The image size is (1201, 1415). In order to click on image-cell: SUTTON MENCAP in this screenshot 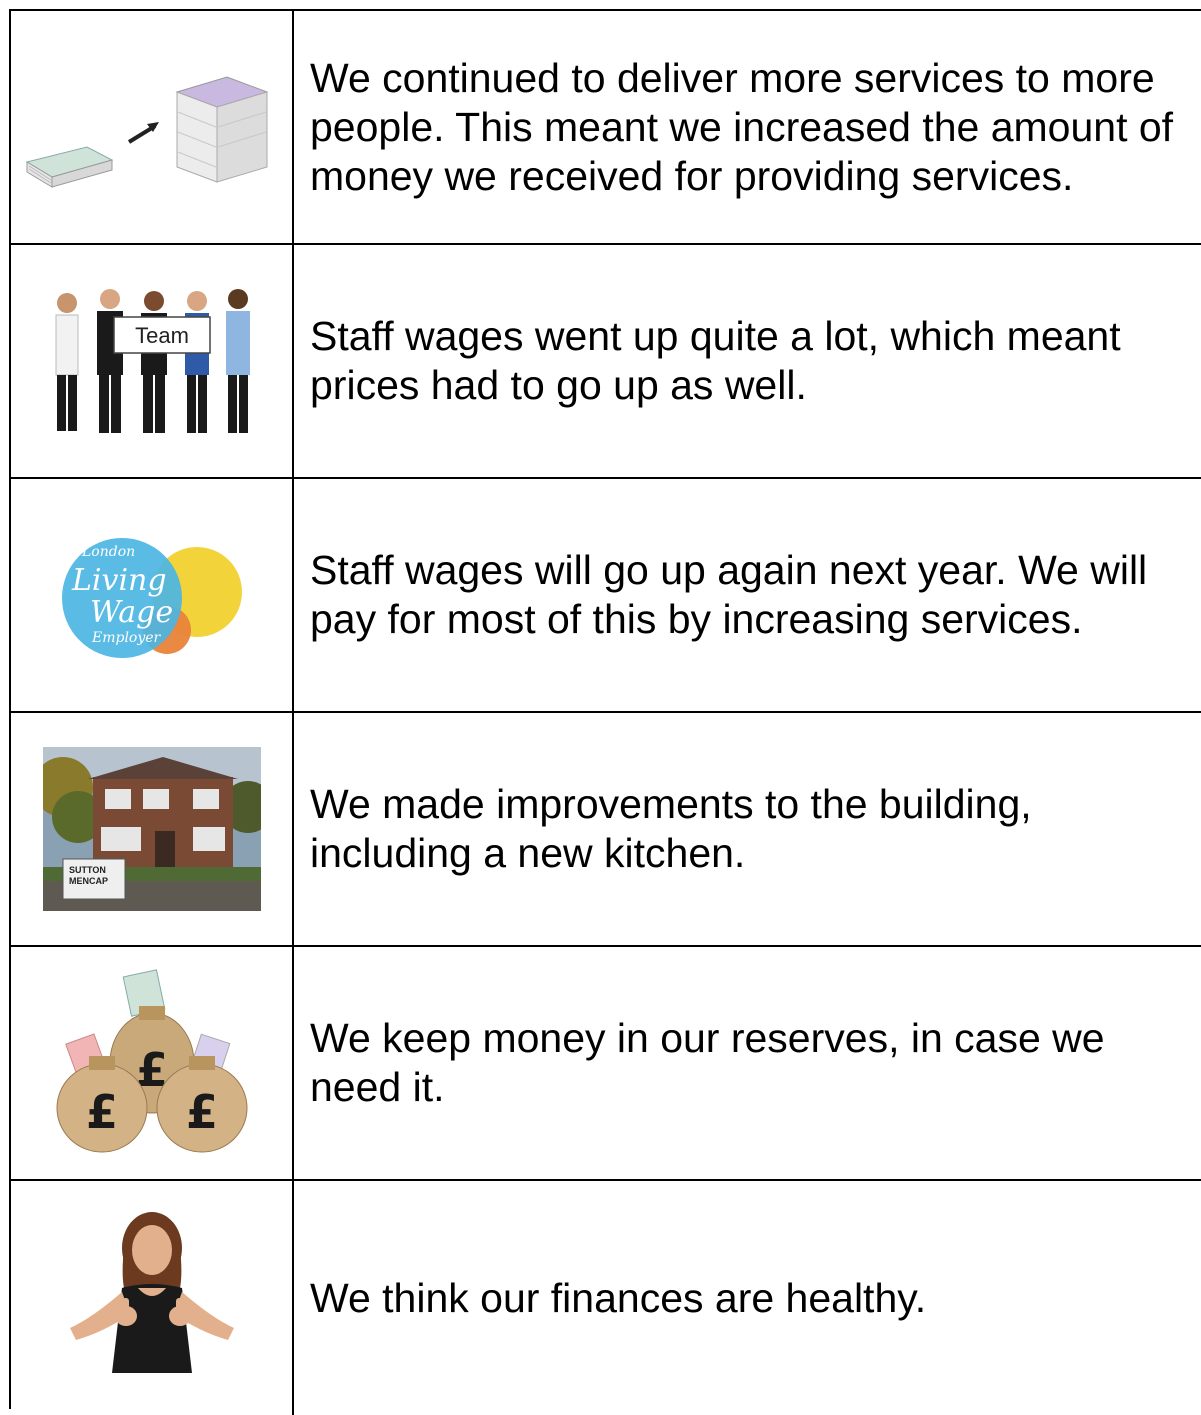, I will do `click(152, 829)`.